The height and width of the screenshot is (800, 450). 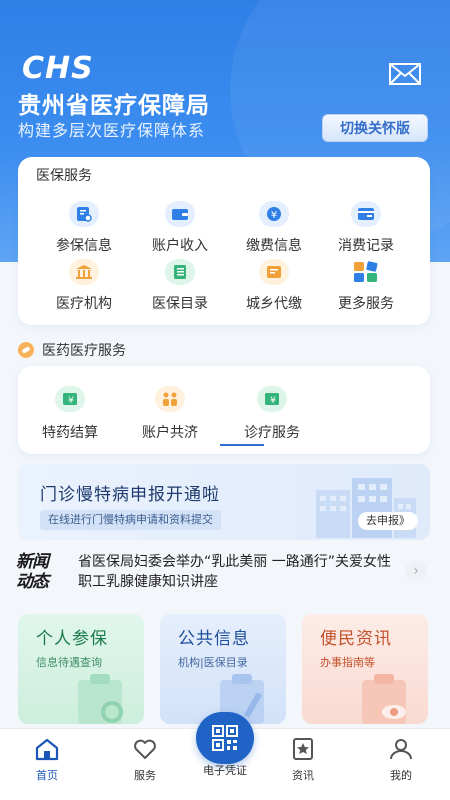 I want to click on tile-title: 便民资讯, so click(x=356, y=639).